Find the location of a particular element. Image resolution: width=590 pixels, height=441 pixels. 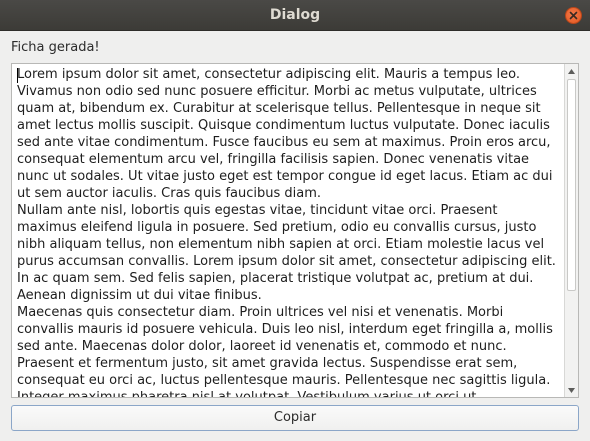

scroll-down-button is located at coordinates (571, 390).